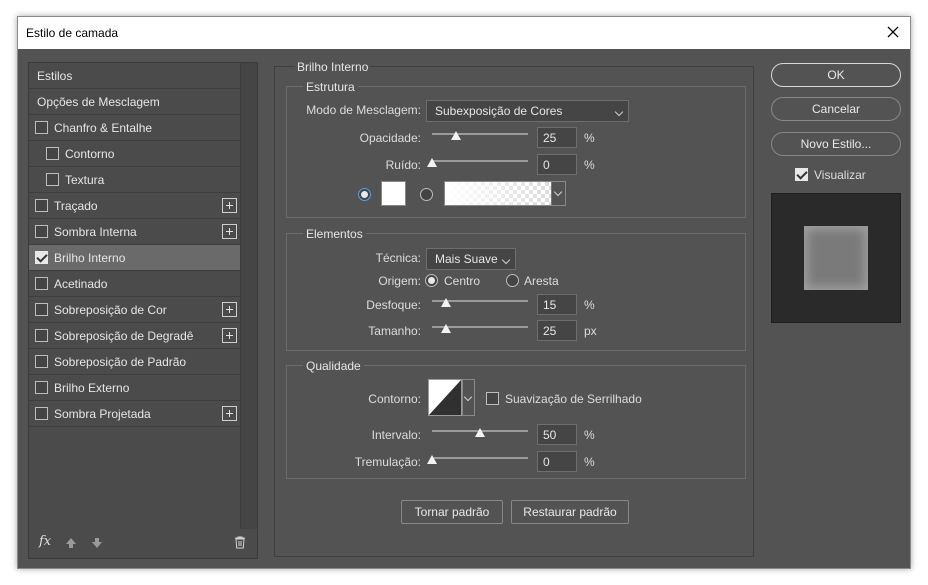  What do you see at coordinates (836, 258) in the screenshot?
I see `preview-swatch` at bounding box center [836, 258].